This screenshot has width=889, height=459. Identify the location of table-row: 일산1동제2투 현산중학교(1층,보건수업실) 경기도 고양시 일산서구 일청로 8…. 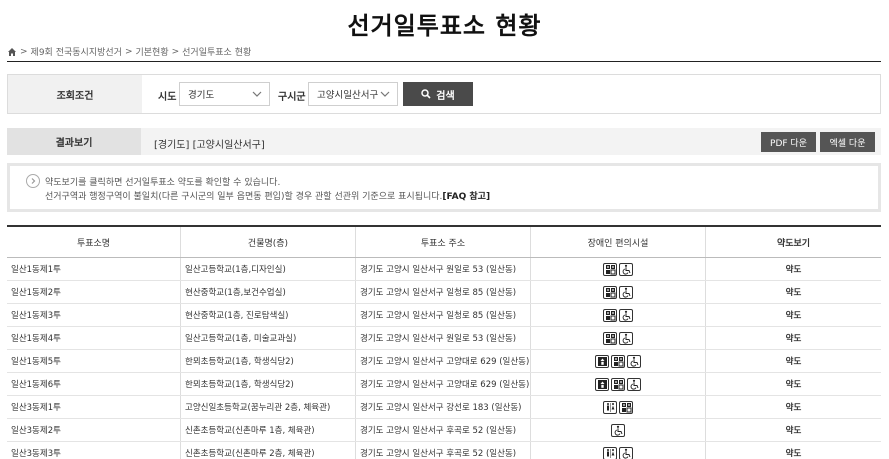
(444, 292).